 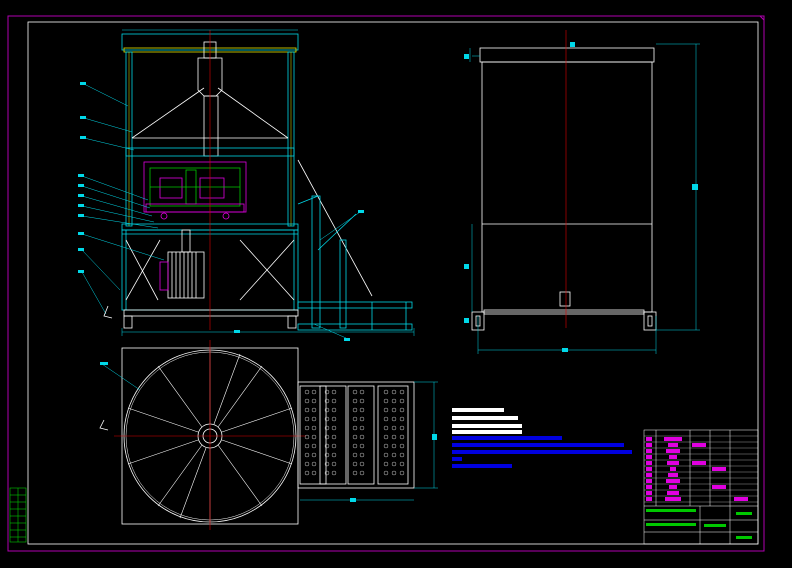 What do you see at coordinates (701, 487) in the screenshot?
I see `parts-list-title-block` at bounding box center [701, 487].